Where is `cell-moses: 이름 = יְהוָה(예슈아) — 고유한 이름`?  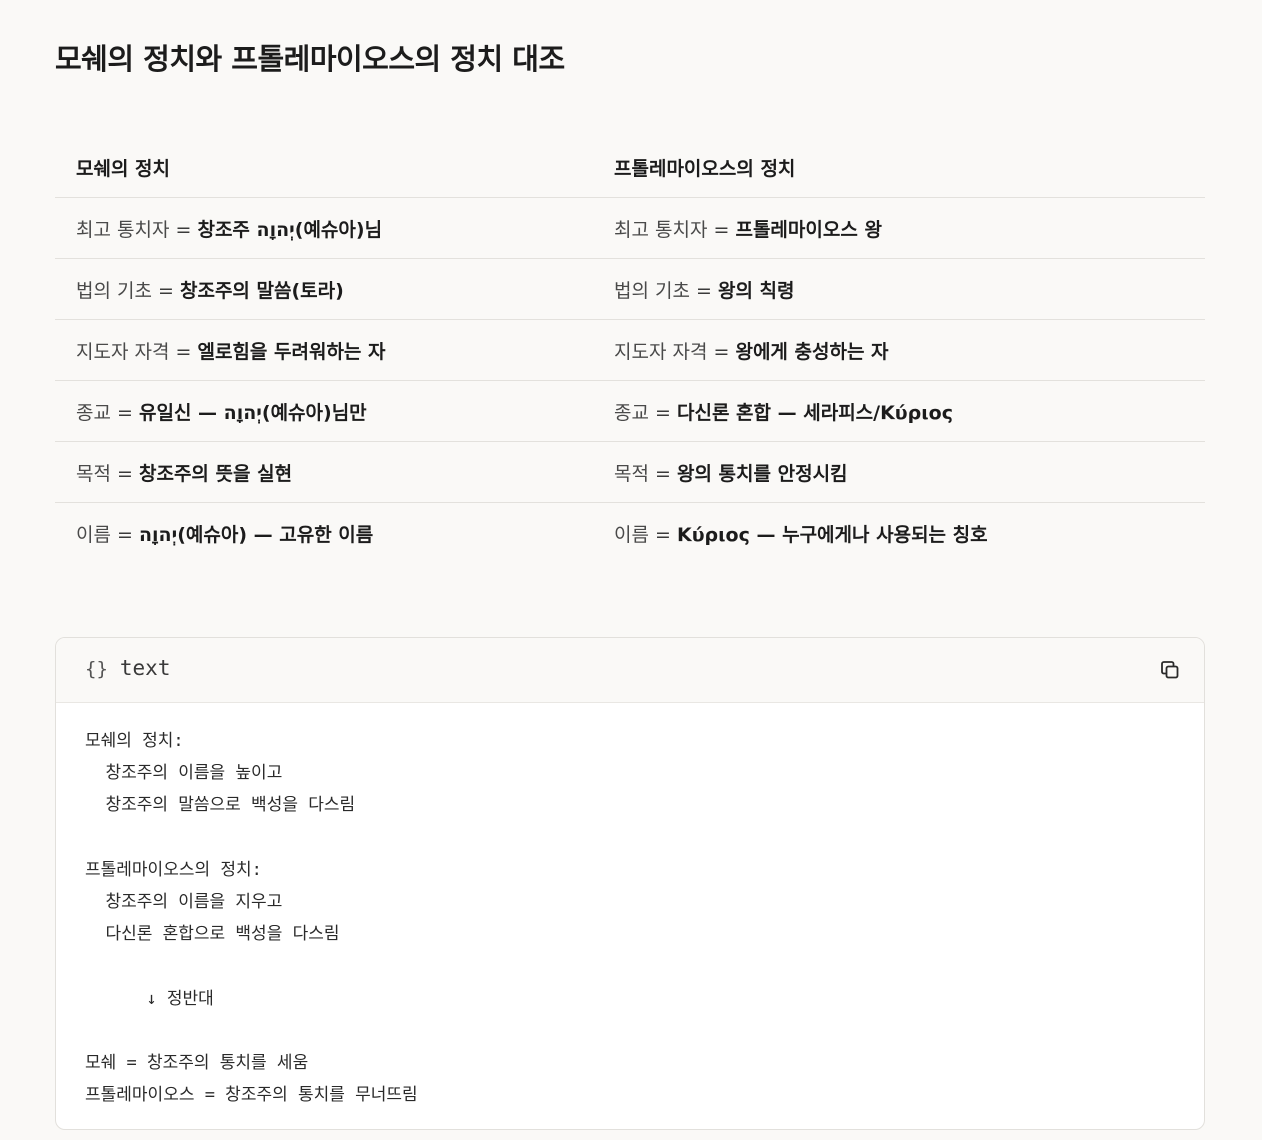
cell-moses: 이름 = יְהוָה(예슈아) — 고유한 이름 is located at coordinates (324, 533).